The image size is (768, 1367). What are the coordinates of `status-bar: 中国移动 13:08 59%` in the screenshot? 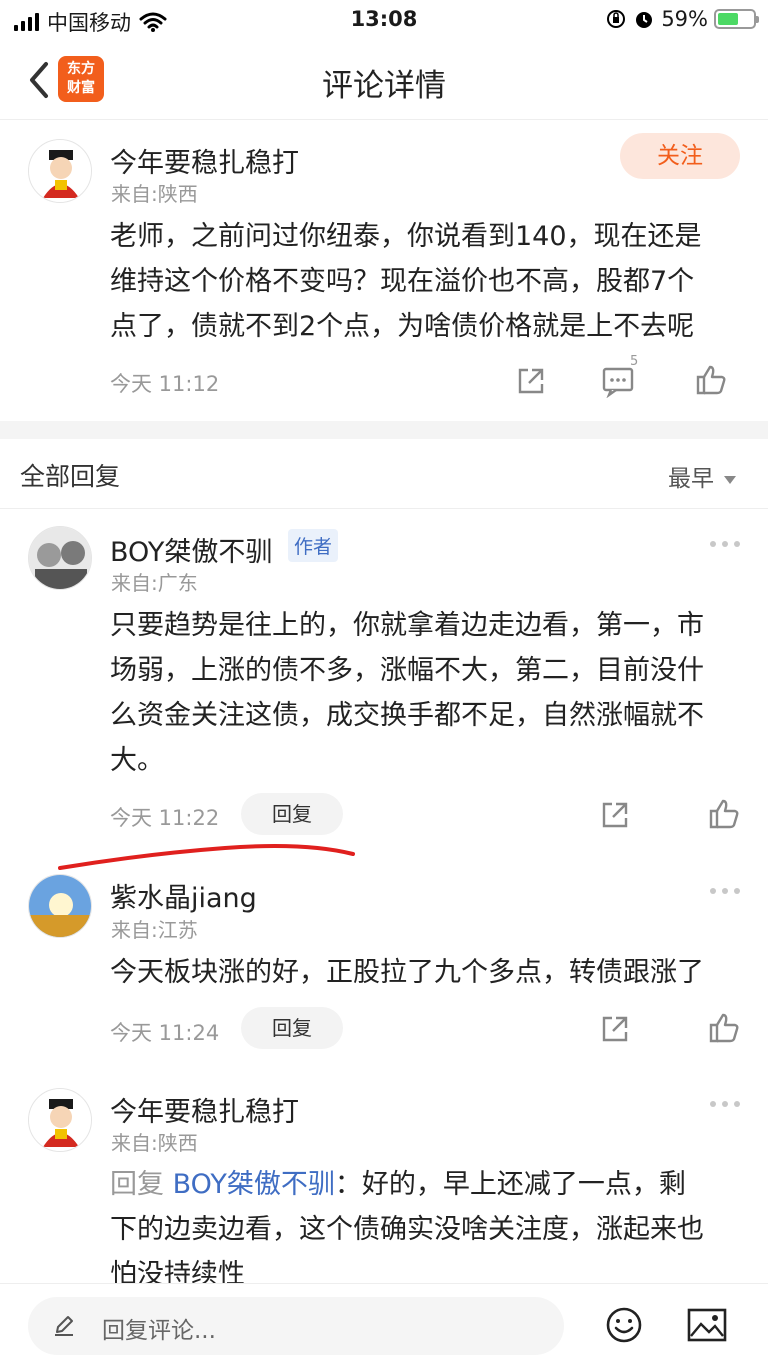 It's located at (384, 20).